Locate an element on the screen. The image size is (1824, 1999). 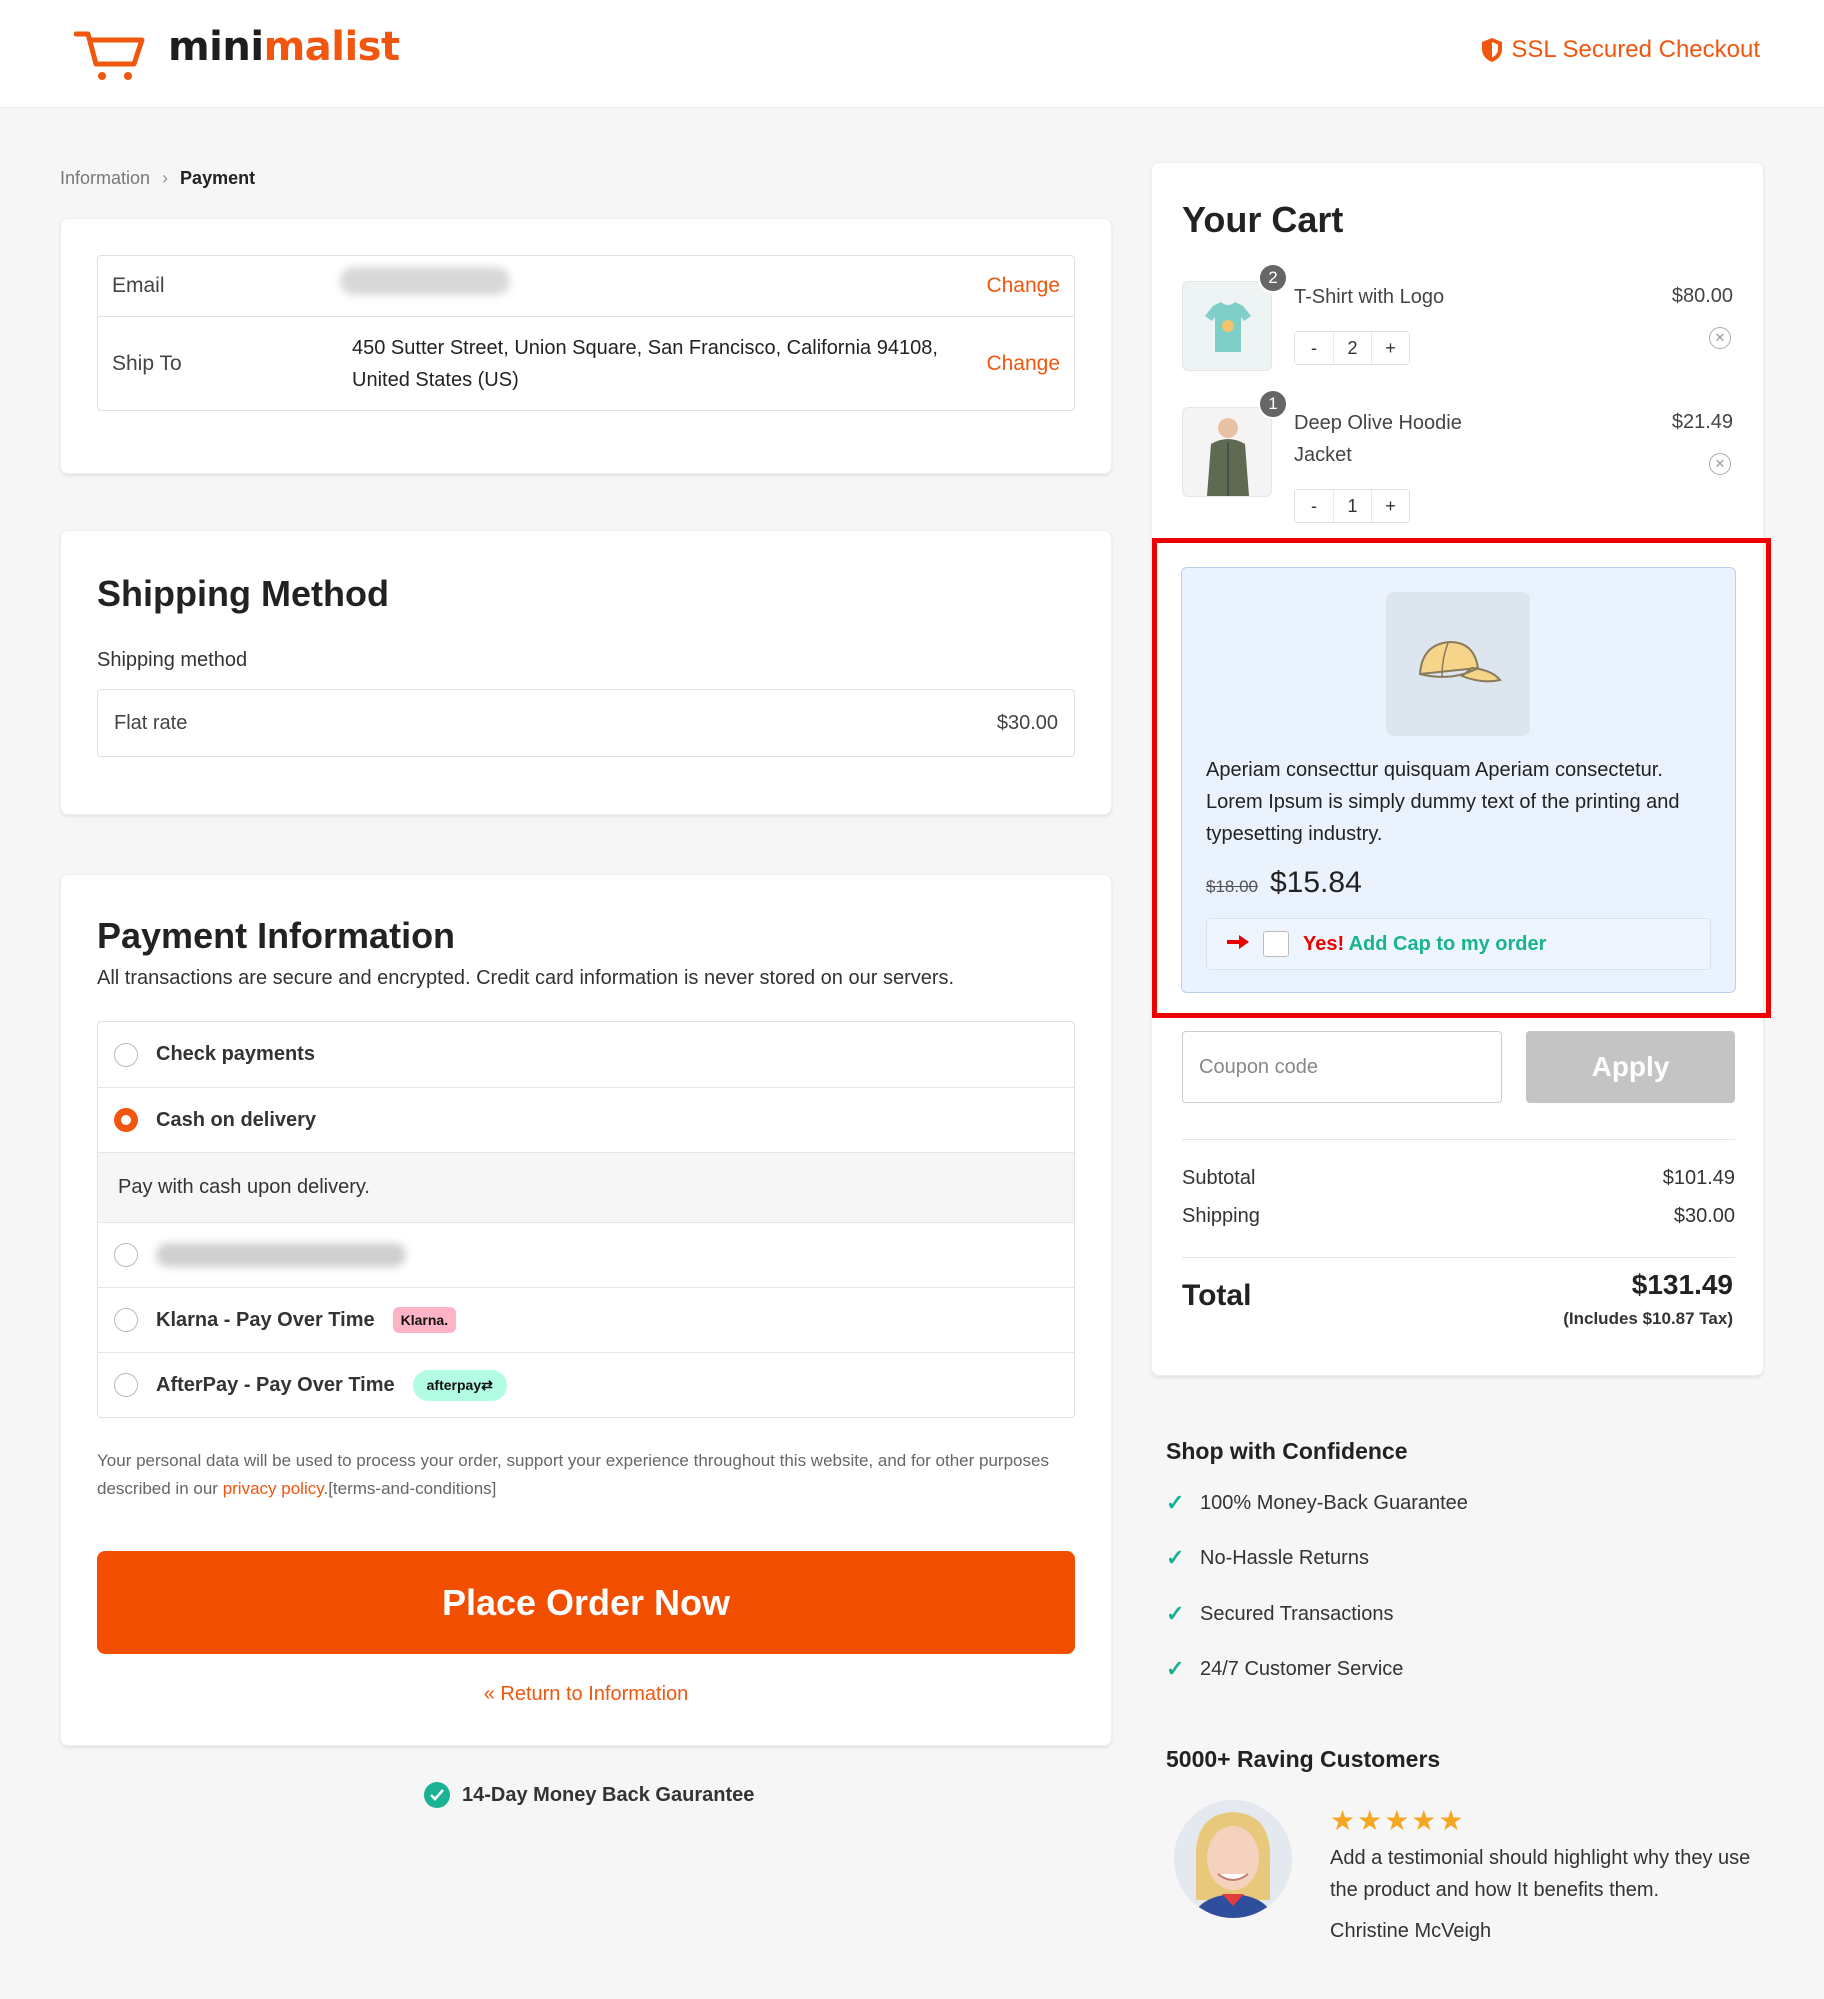
tax-note: (Includes $10.87 Tax) is located at coordinates (1648, 1318).